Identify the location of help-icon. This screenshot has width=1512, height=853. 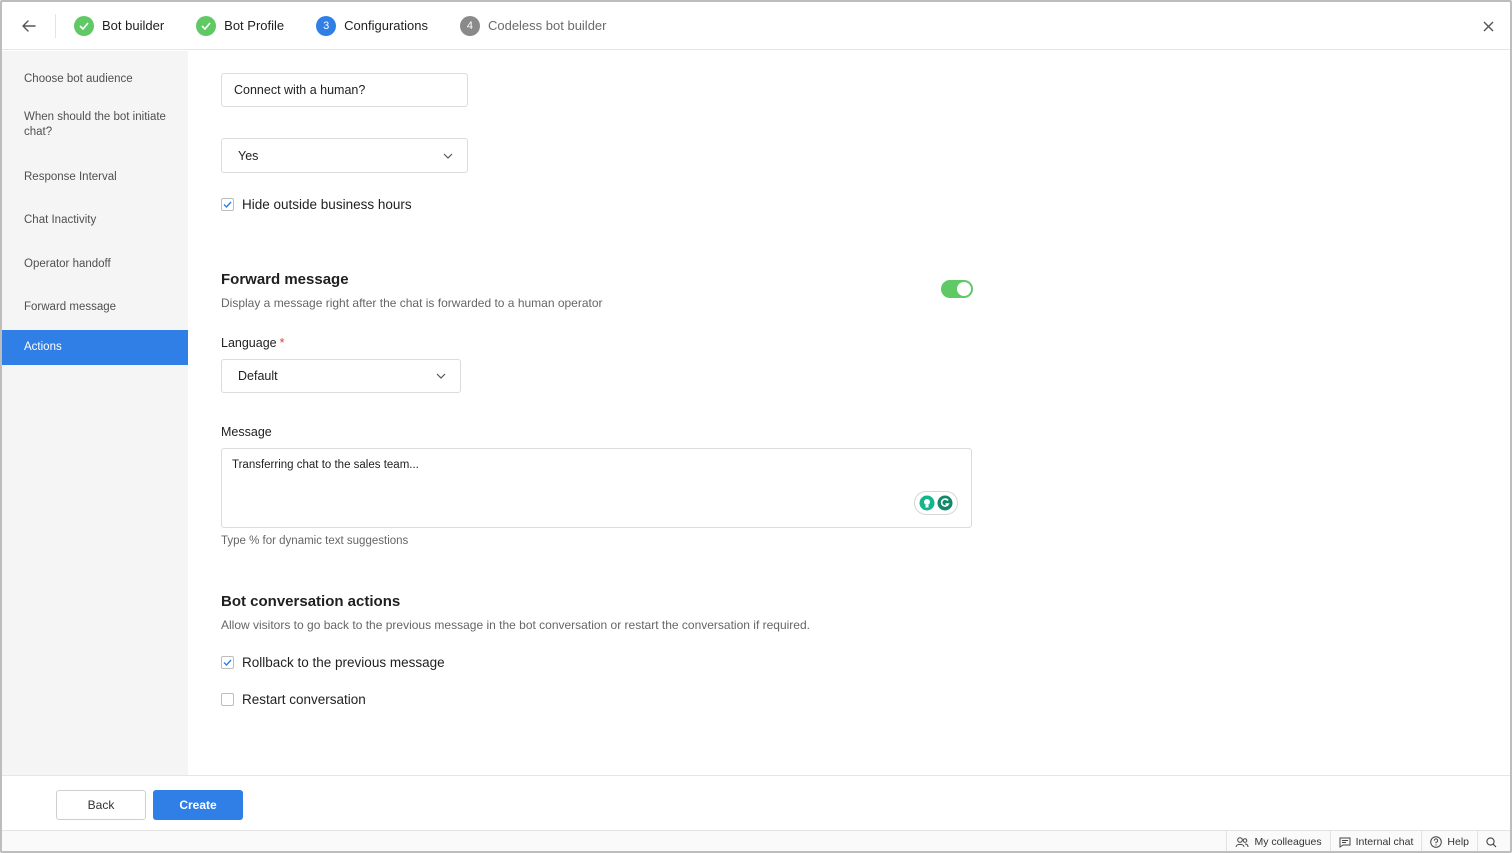
(1436, 842).